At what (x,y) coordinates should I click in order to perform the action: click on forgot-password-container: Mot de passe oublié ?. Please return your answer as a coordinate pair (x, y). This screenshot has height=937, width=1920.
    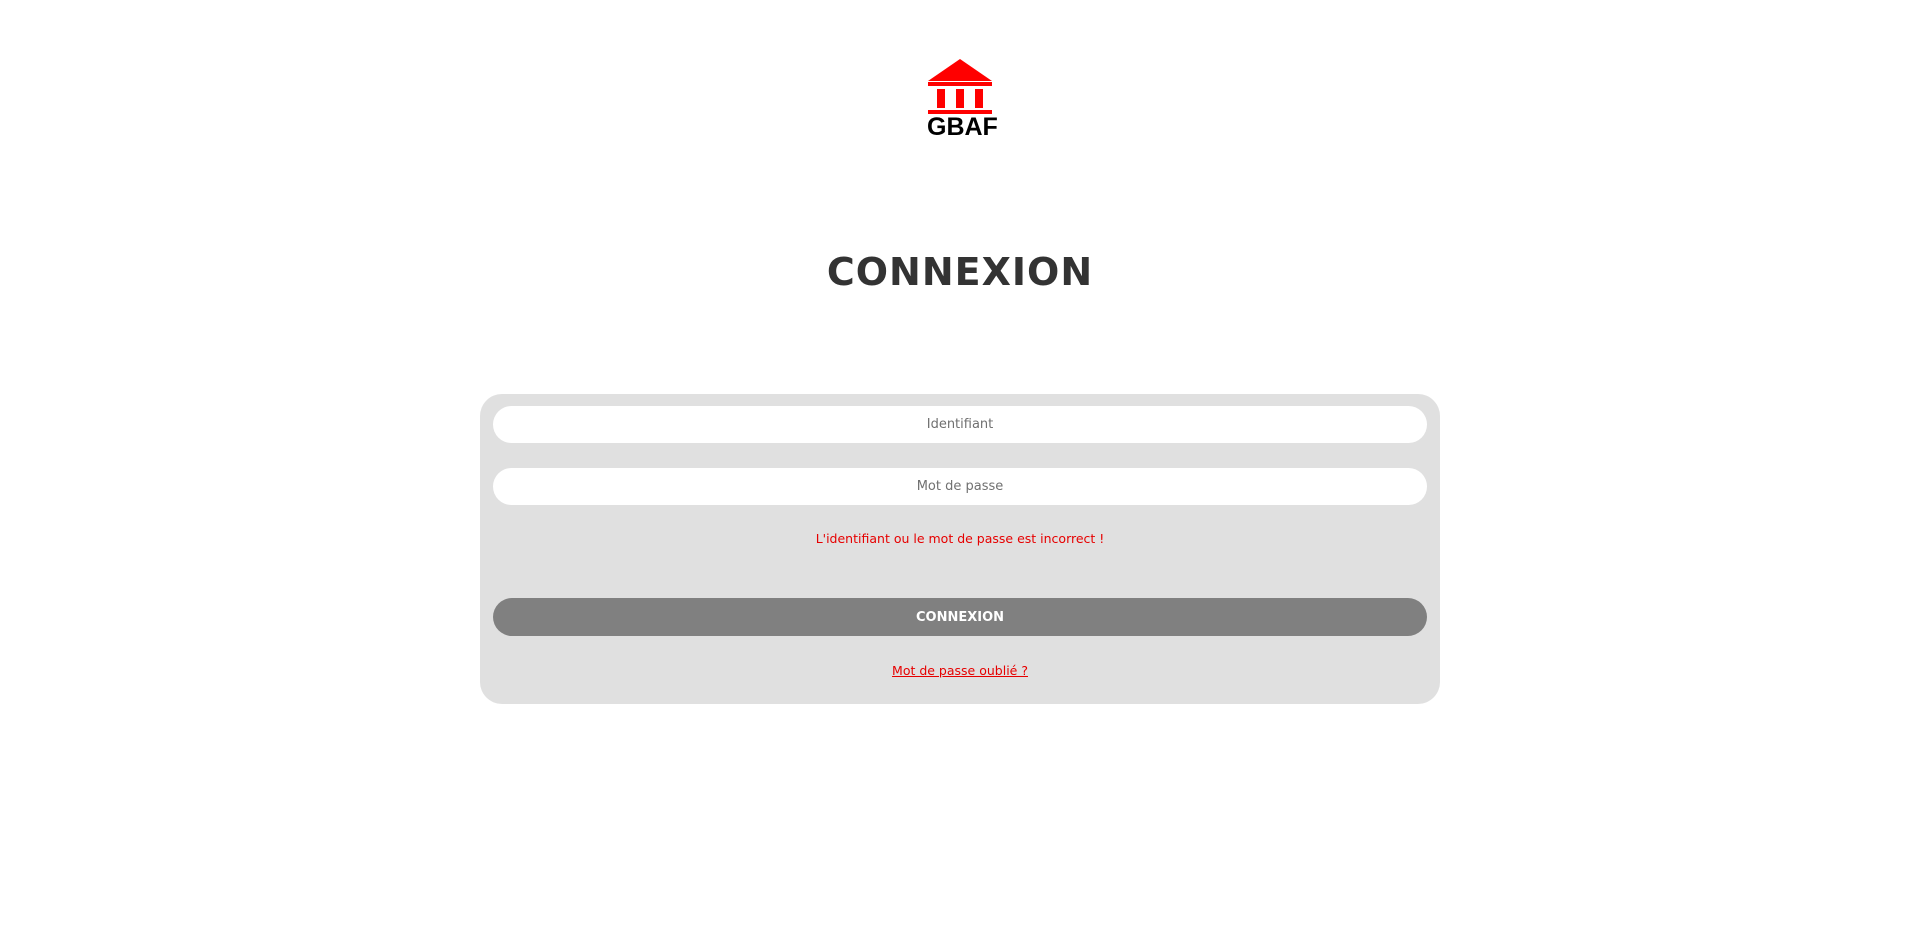
    Looking at the image, I should click on (960, 671).